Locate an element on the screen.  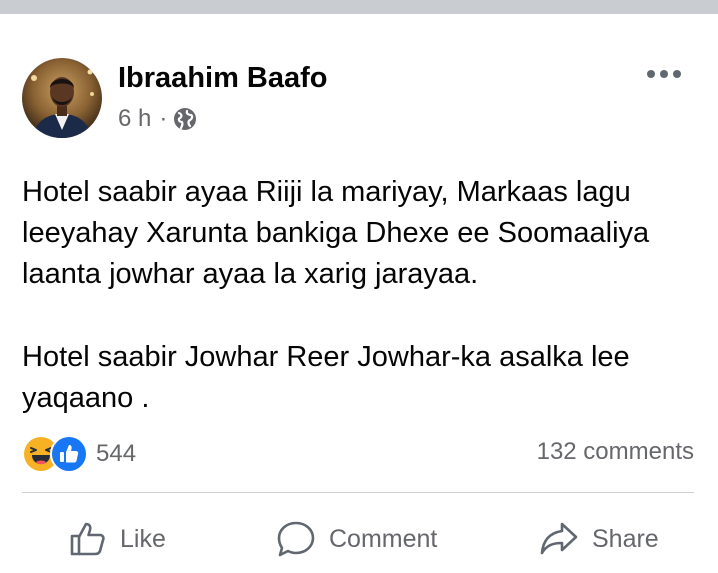
more-options-icon is located at coordinates (664, 74).